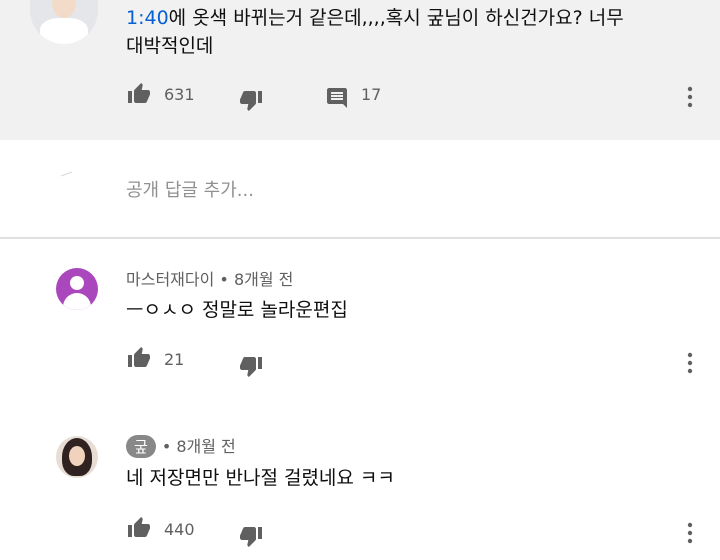 The height and width of the screenshot is (560, 720). What do you see at coordinates (337, 98) in the screenshot?
I see `comment-icon` at bounding box center [337, 98].